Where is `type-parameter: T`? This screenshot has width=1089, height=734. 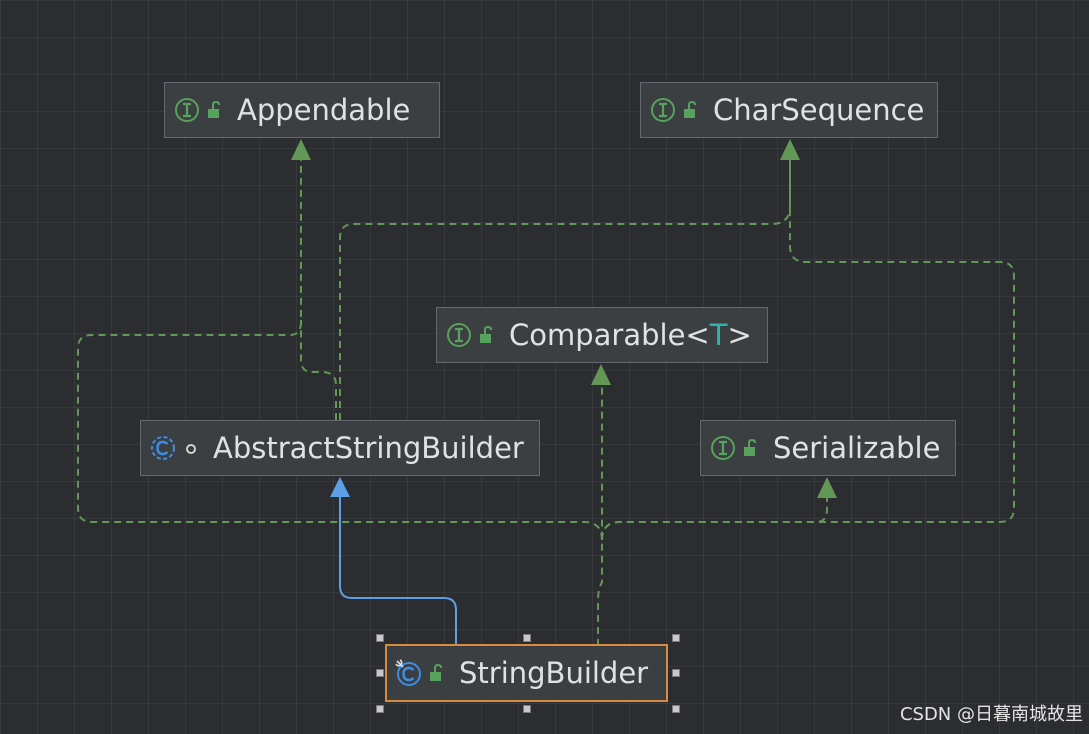
type-parameter: T is located at coordinates (718, 335).